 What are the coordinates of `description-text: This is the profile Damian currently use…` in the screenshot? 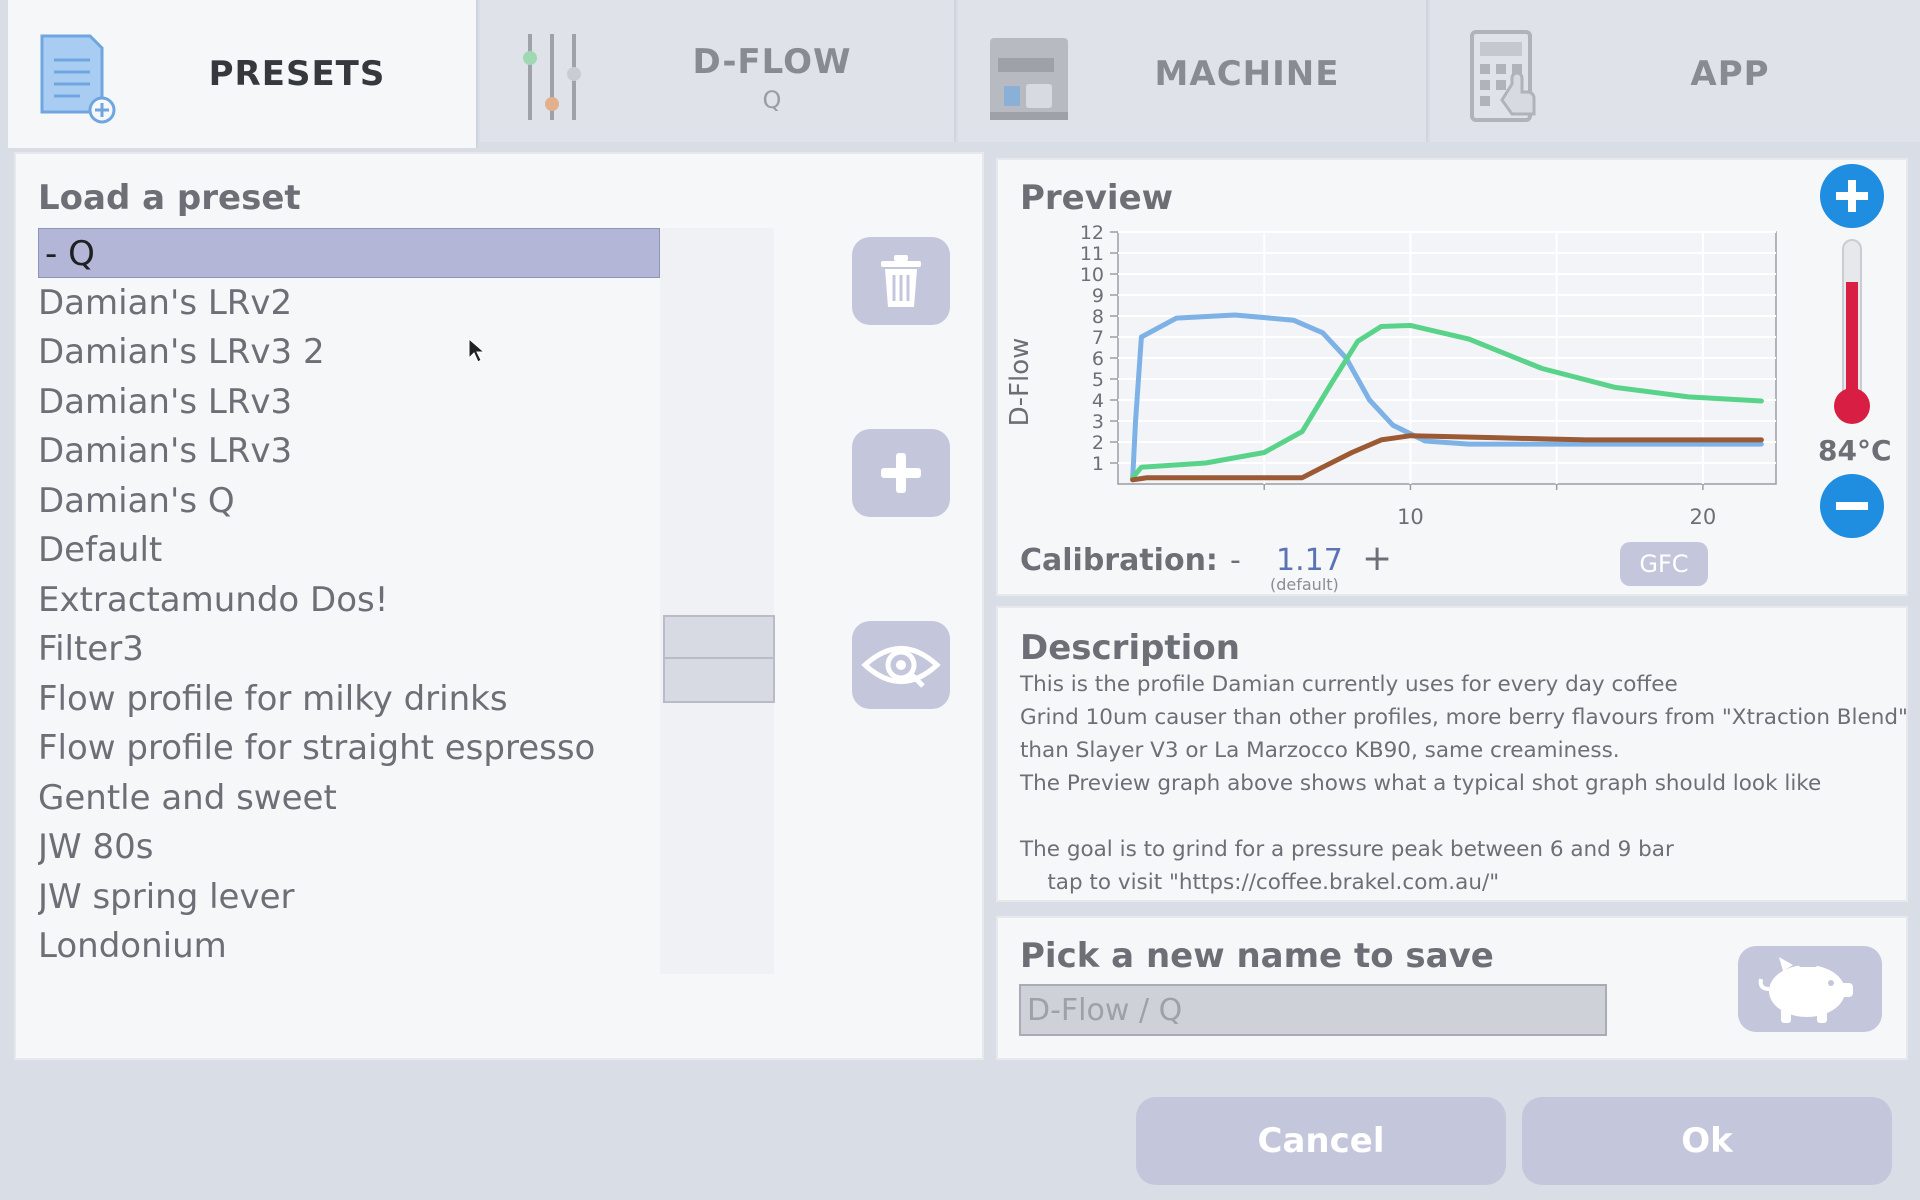 It's located at (1464, 783).